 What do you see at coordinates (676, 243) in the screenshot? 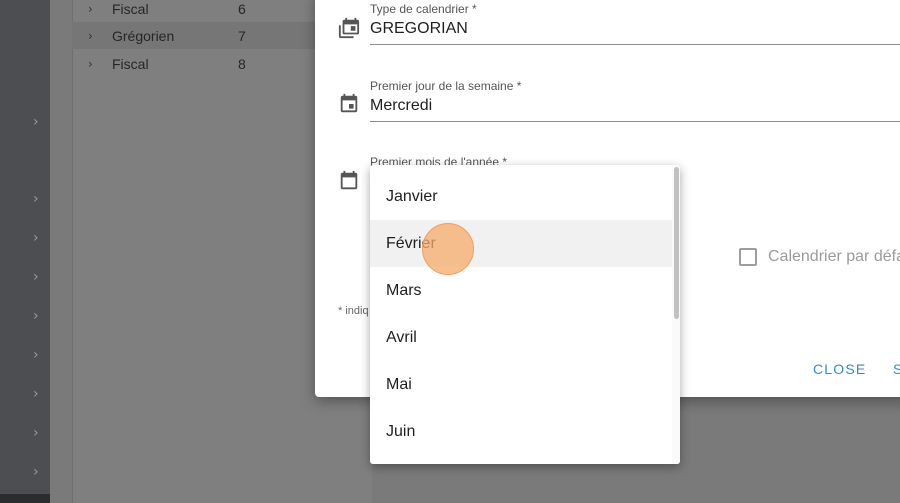
I see `menu-scrollbar-thumb` at bounding box center [676, 243].